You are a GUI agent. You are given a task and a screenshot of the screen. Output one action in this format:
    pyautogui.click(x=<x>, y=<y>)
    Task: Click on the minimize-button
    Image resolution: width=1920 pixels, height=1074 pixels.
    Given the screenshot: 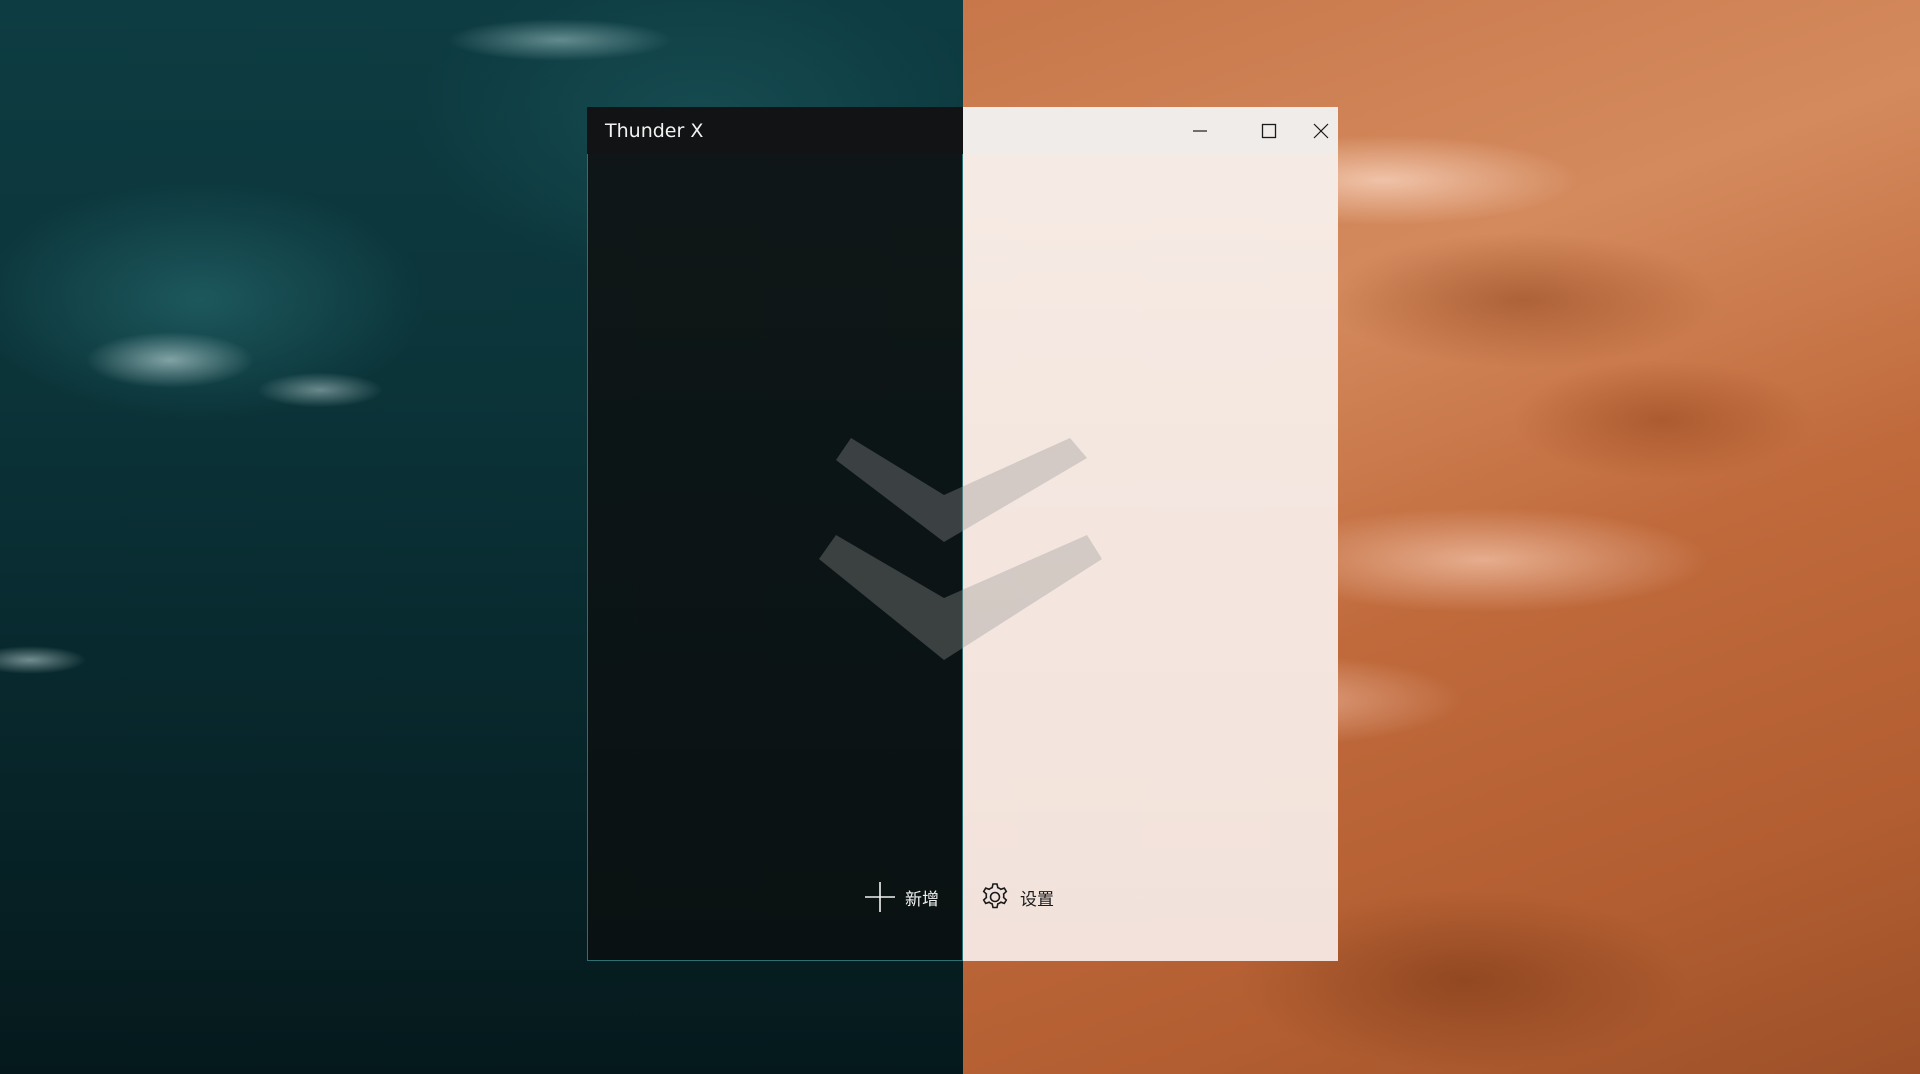 What is the action you would take?
    pyautogui.click(x=1199, y=130)
    